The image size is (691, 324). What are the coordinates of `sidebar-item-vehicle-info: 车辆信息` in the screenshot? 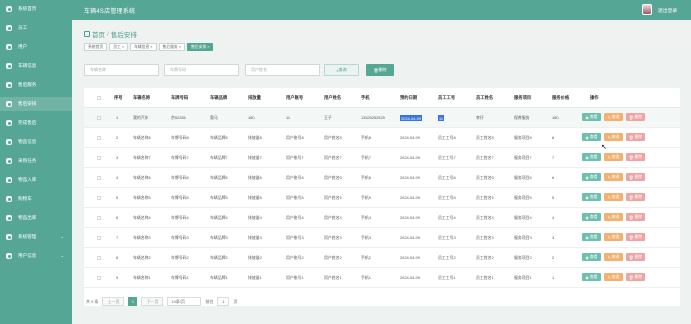 It's located at (36, 66).